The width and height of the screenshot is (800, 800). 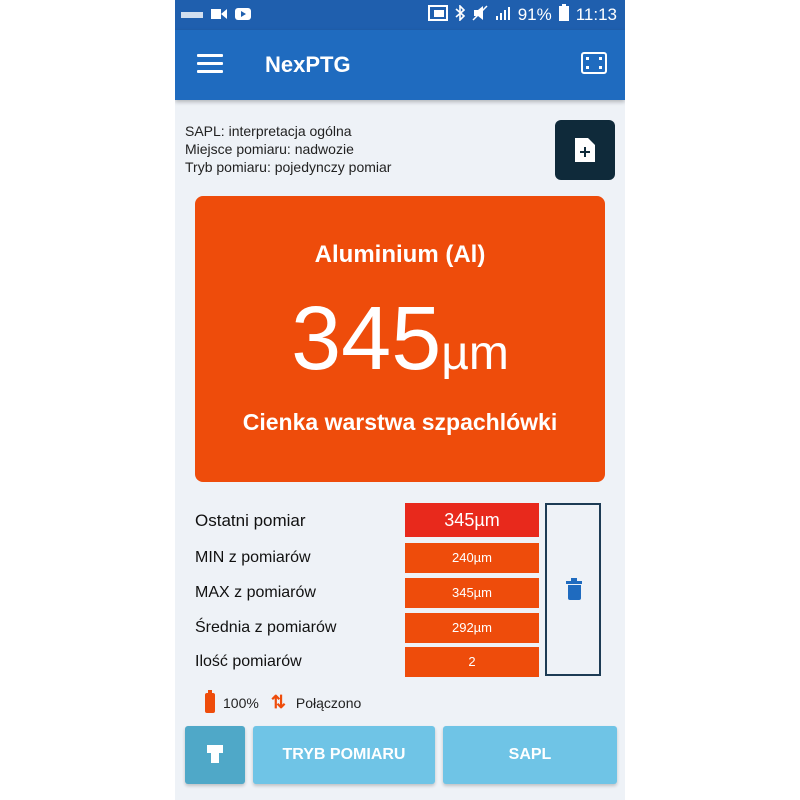 What do you see at coordinates (475, 353) in the screenshot?
I see `thickness-unit: µm` at bounding box center [475, 353].